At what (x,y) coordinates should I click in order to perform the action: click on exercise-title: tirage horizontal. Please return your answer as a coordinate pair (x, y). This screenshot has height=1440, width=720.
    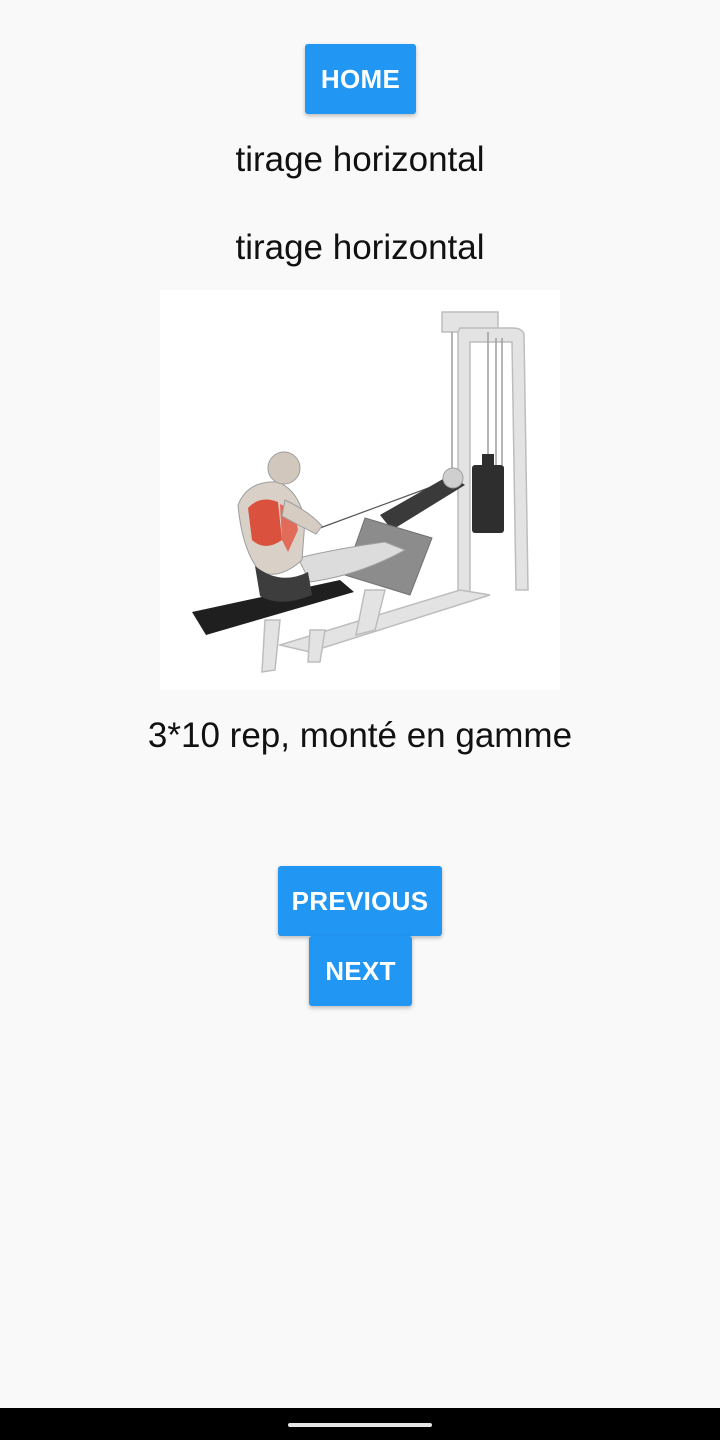
    Looking at the image, I should click on (360, 159).